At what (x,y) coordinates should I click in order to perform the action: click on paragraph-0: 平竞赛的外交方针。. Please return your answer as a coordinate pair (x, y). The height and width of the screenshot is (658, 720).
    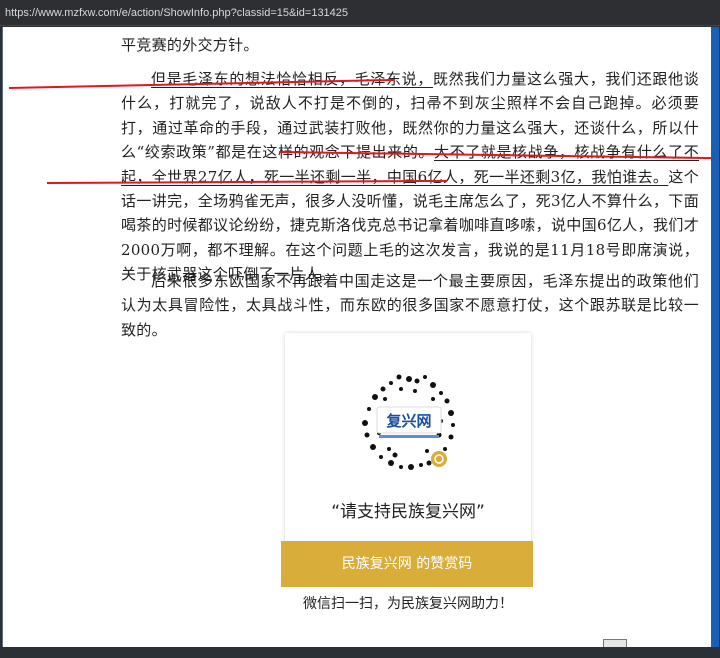
    Looking at the image, I should click on (190, 45).